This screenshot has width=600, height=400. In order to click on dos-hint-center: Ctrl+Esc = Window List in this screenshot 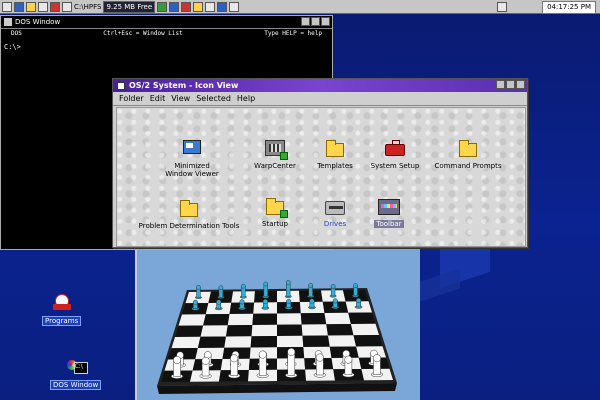, I will do `click(143, 33)`.